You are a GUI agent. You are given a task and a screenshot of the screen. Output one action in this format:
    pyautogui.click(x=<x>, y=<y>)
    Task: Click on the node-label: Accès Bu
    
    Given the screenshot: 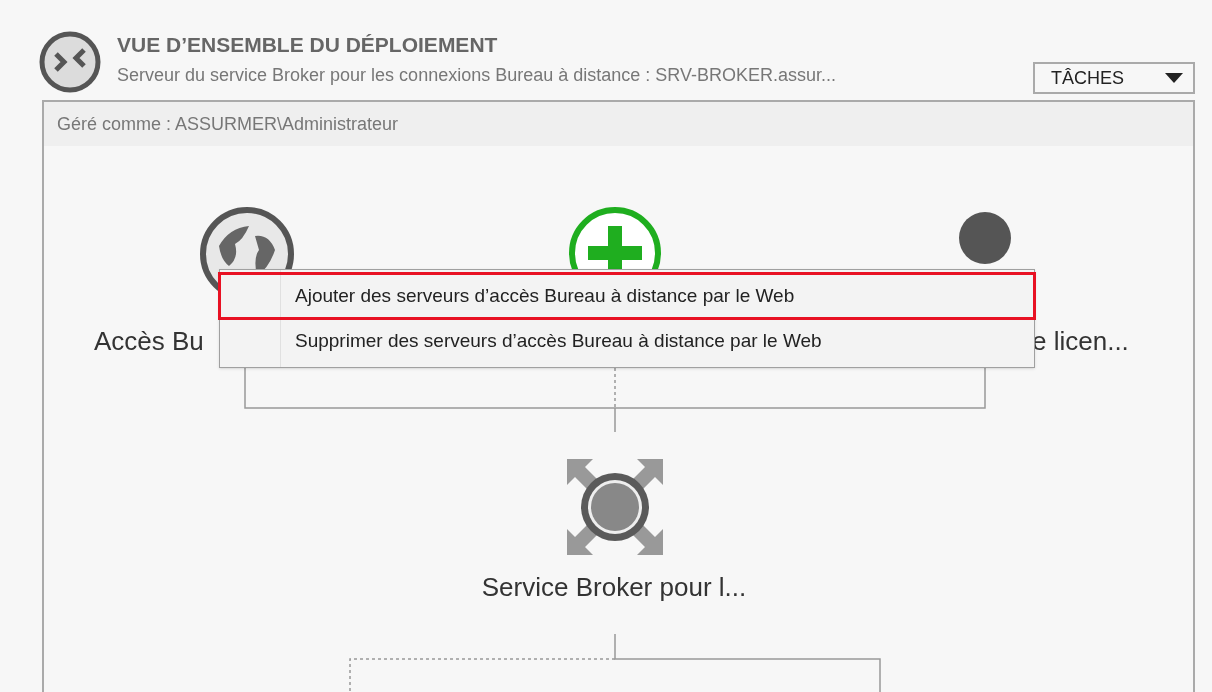 What is the action you would take?
    pyautogui.click(x=149, y=341)
    